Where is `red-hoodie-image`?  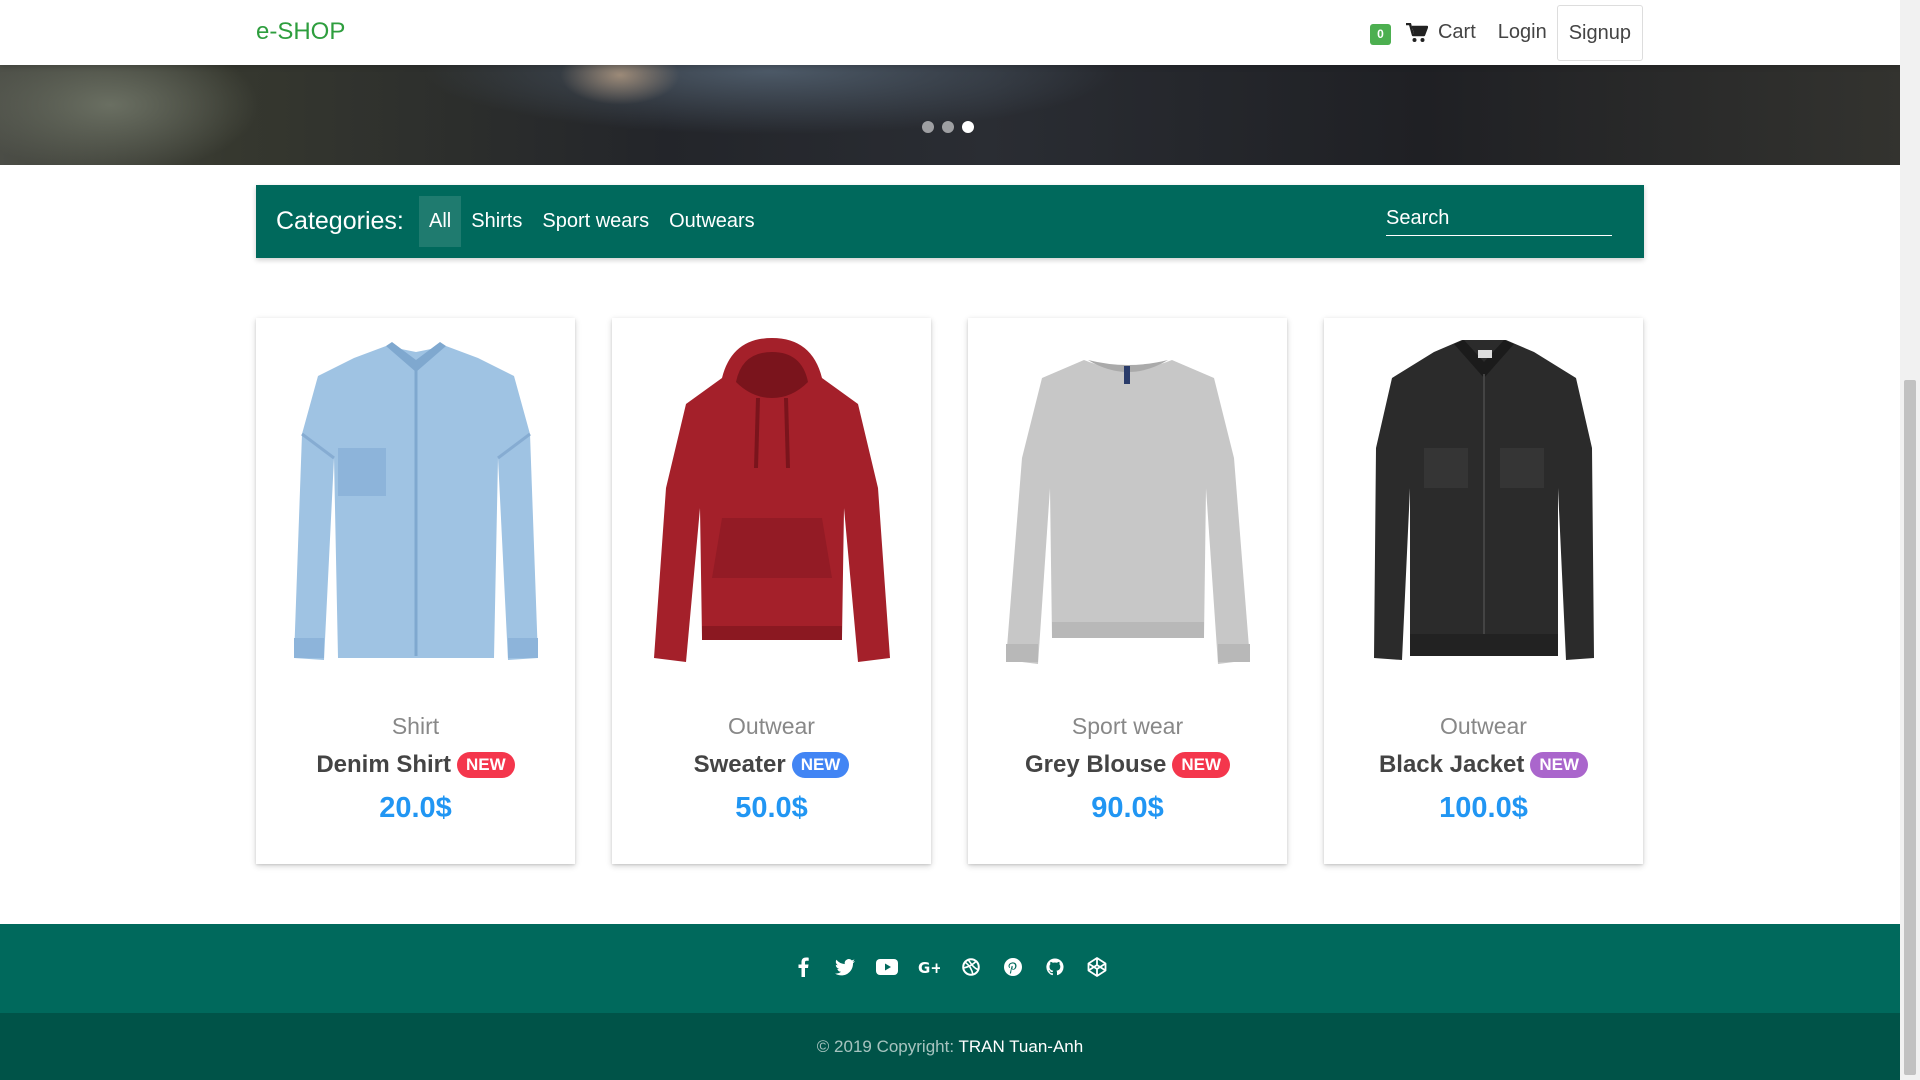 red-hoodie-image is located at coordinates (771, 503).